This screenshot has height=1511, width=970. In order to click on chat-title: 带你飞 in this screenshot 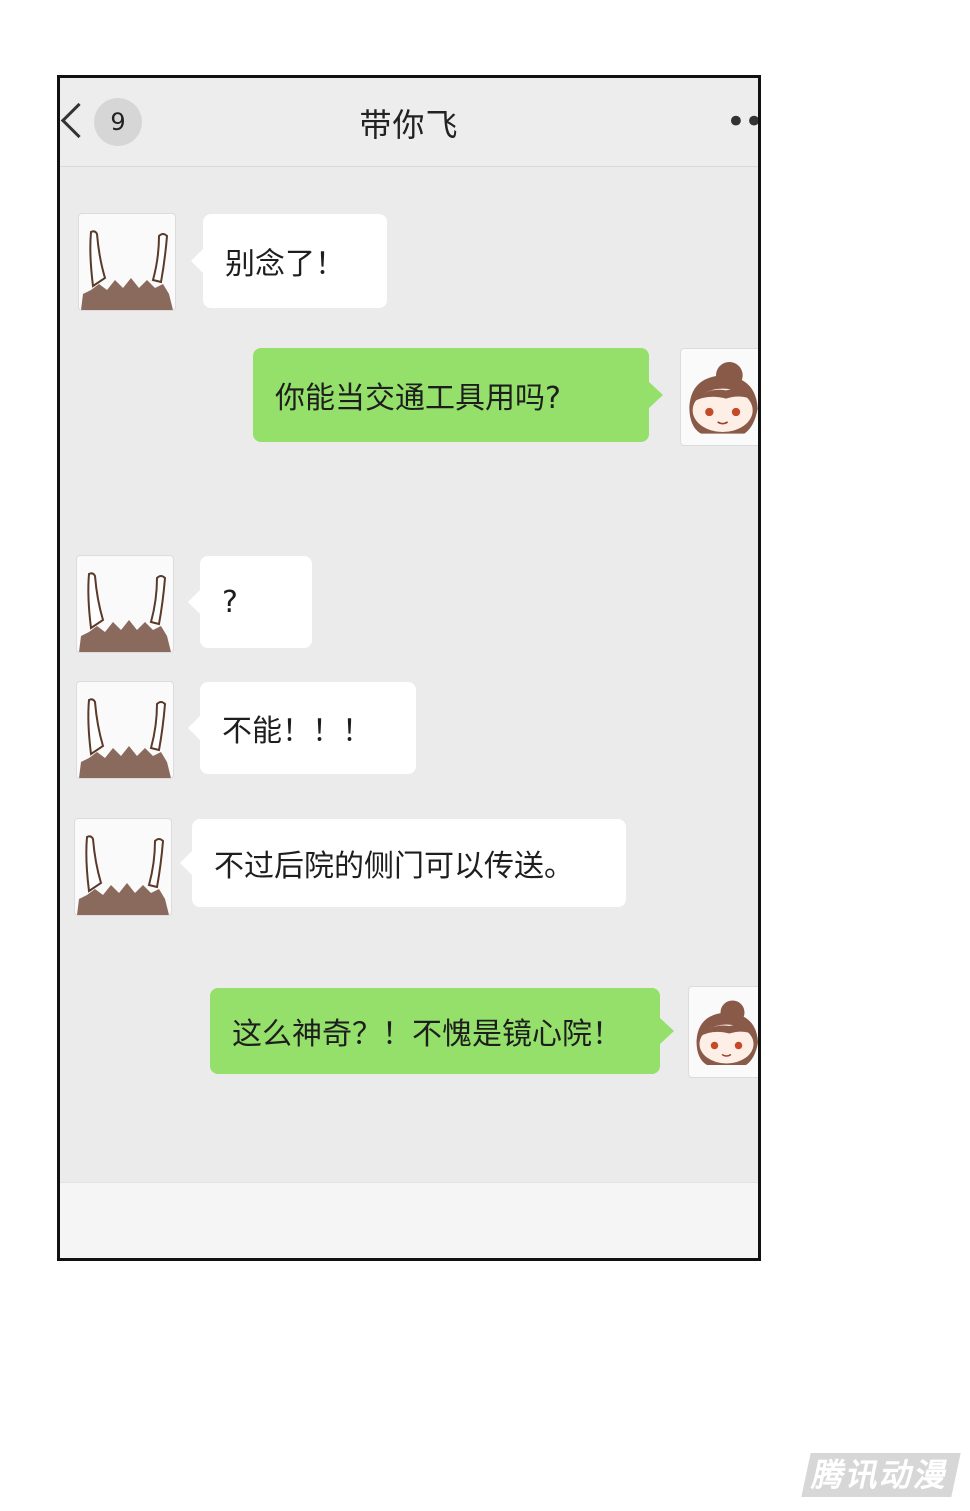, I will do `click(409, 125)`.